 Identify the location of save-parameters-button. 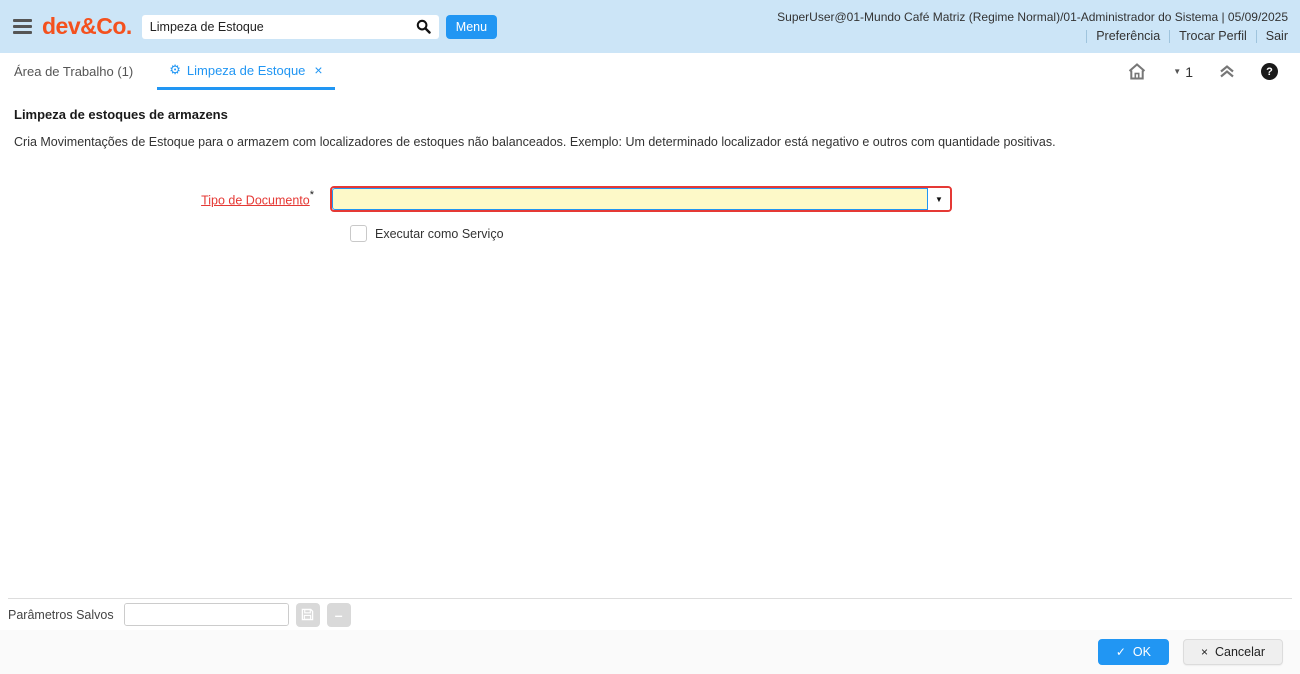
(307, 614).